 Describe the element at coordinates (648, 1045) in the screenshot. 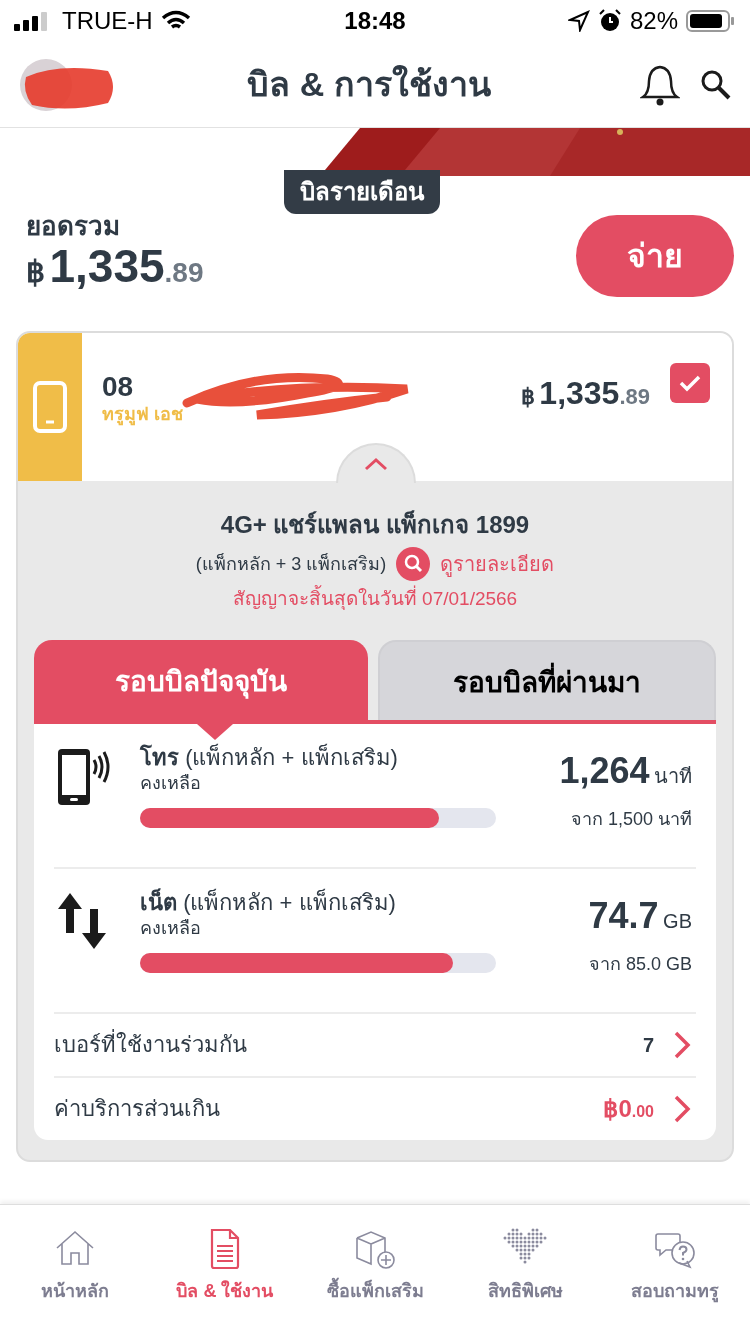

I see `row-value: 7` at that location.